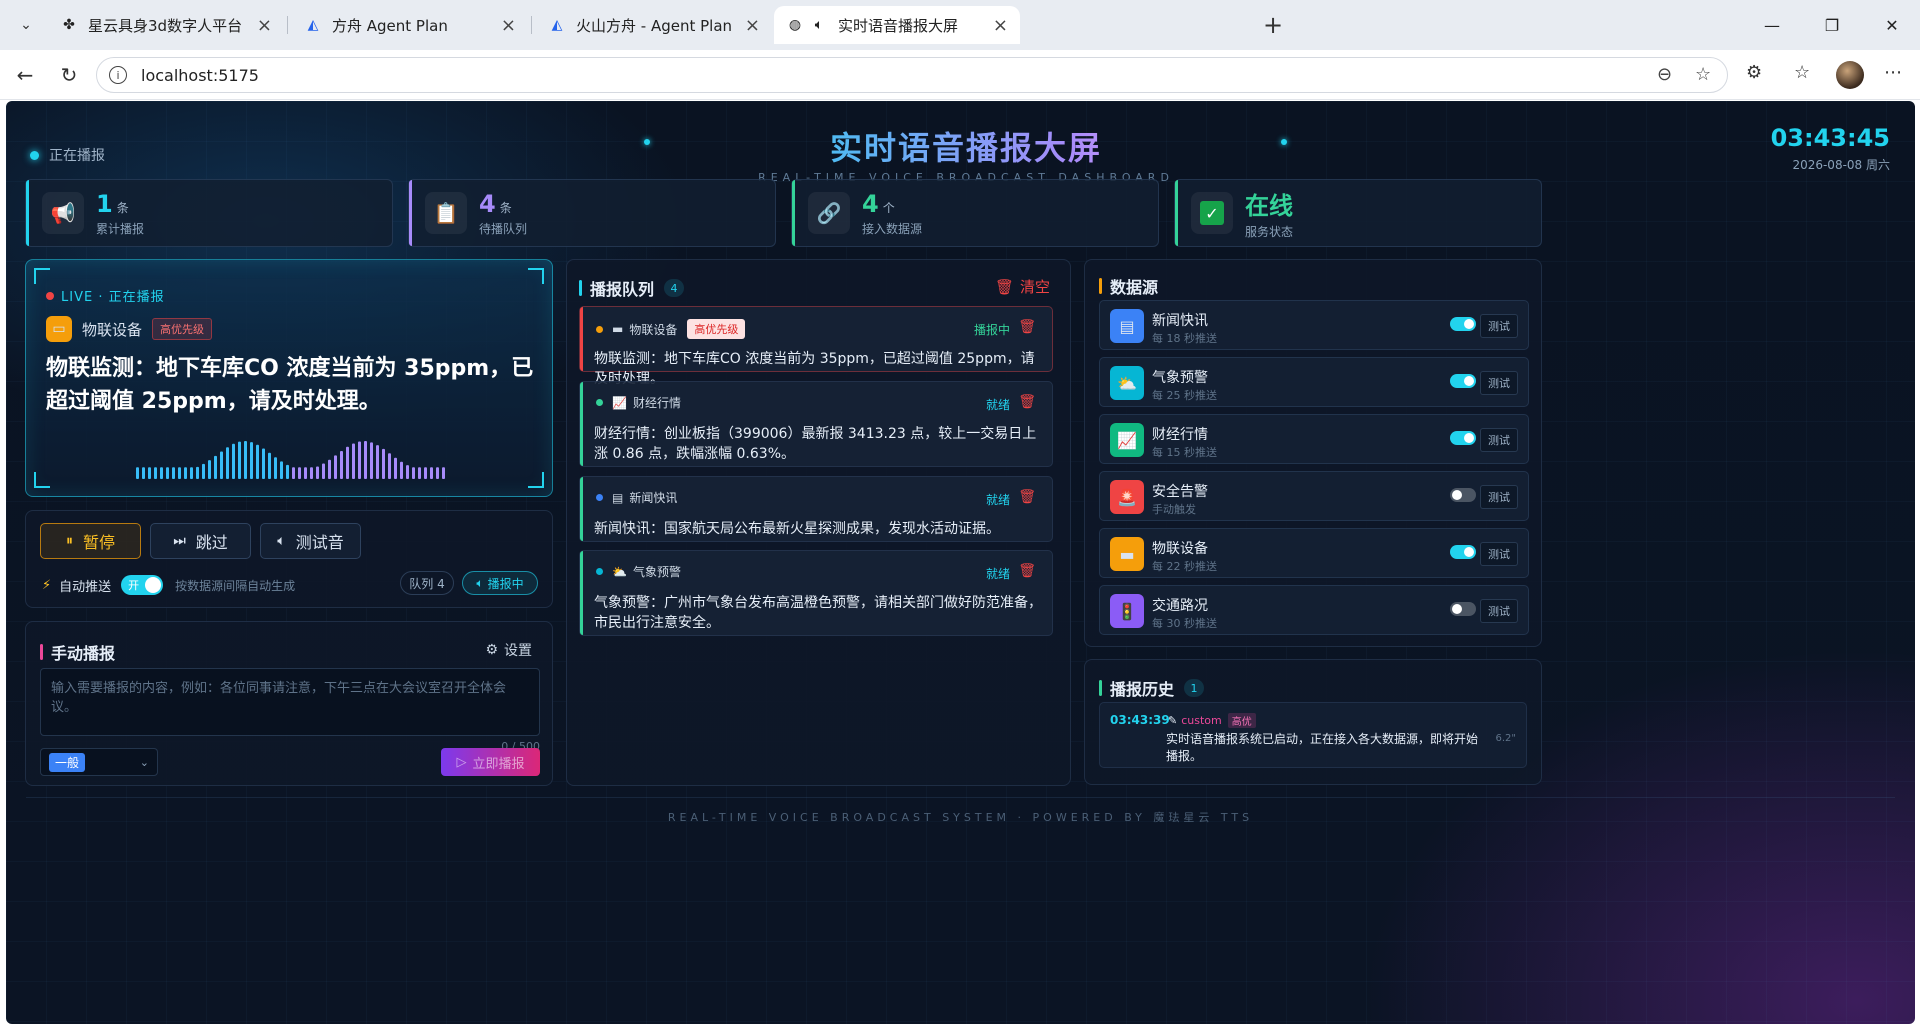  I want to click on source-row: ▬ 物联设备每 22 秒推送 测试, so click(1314, 553).